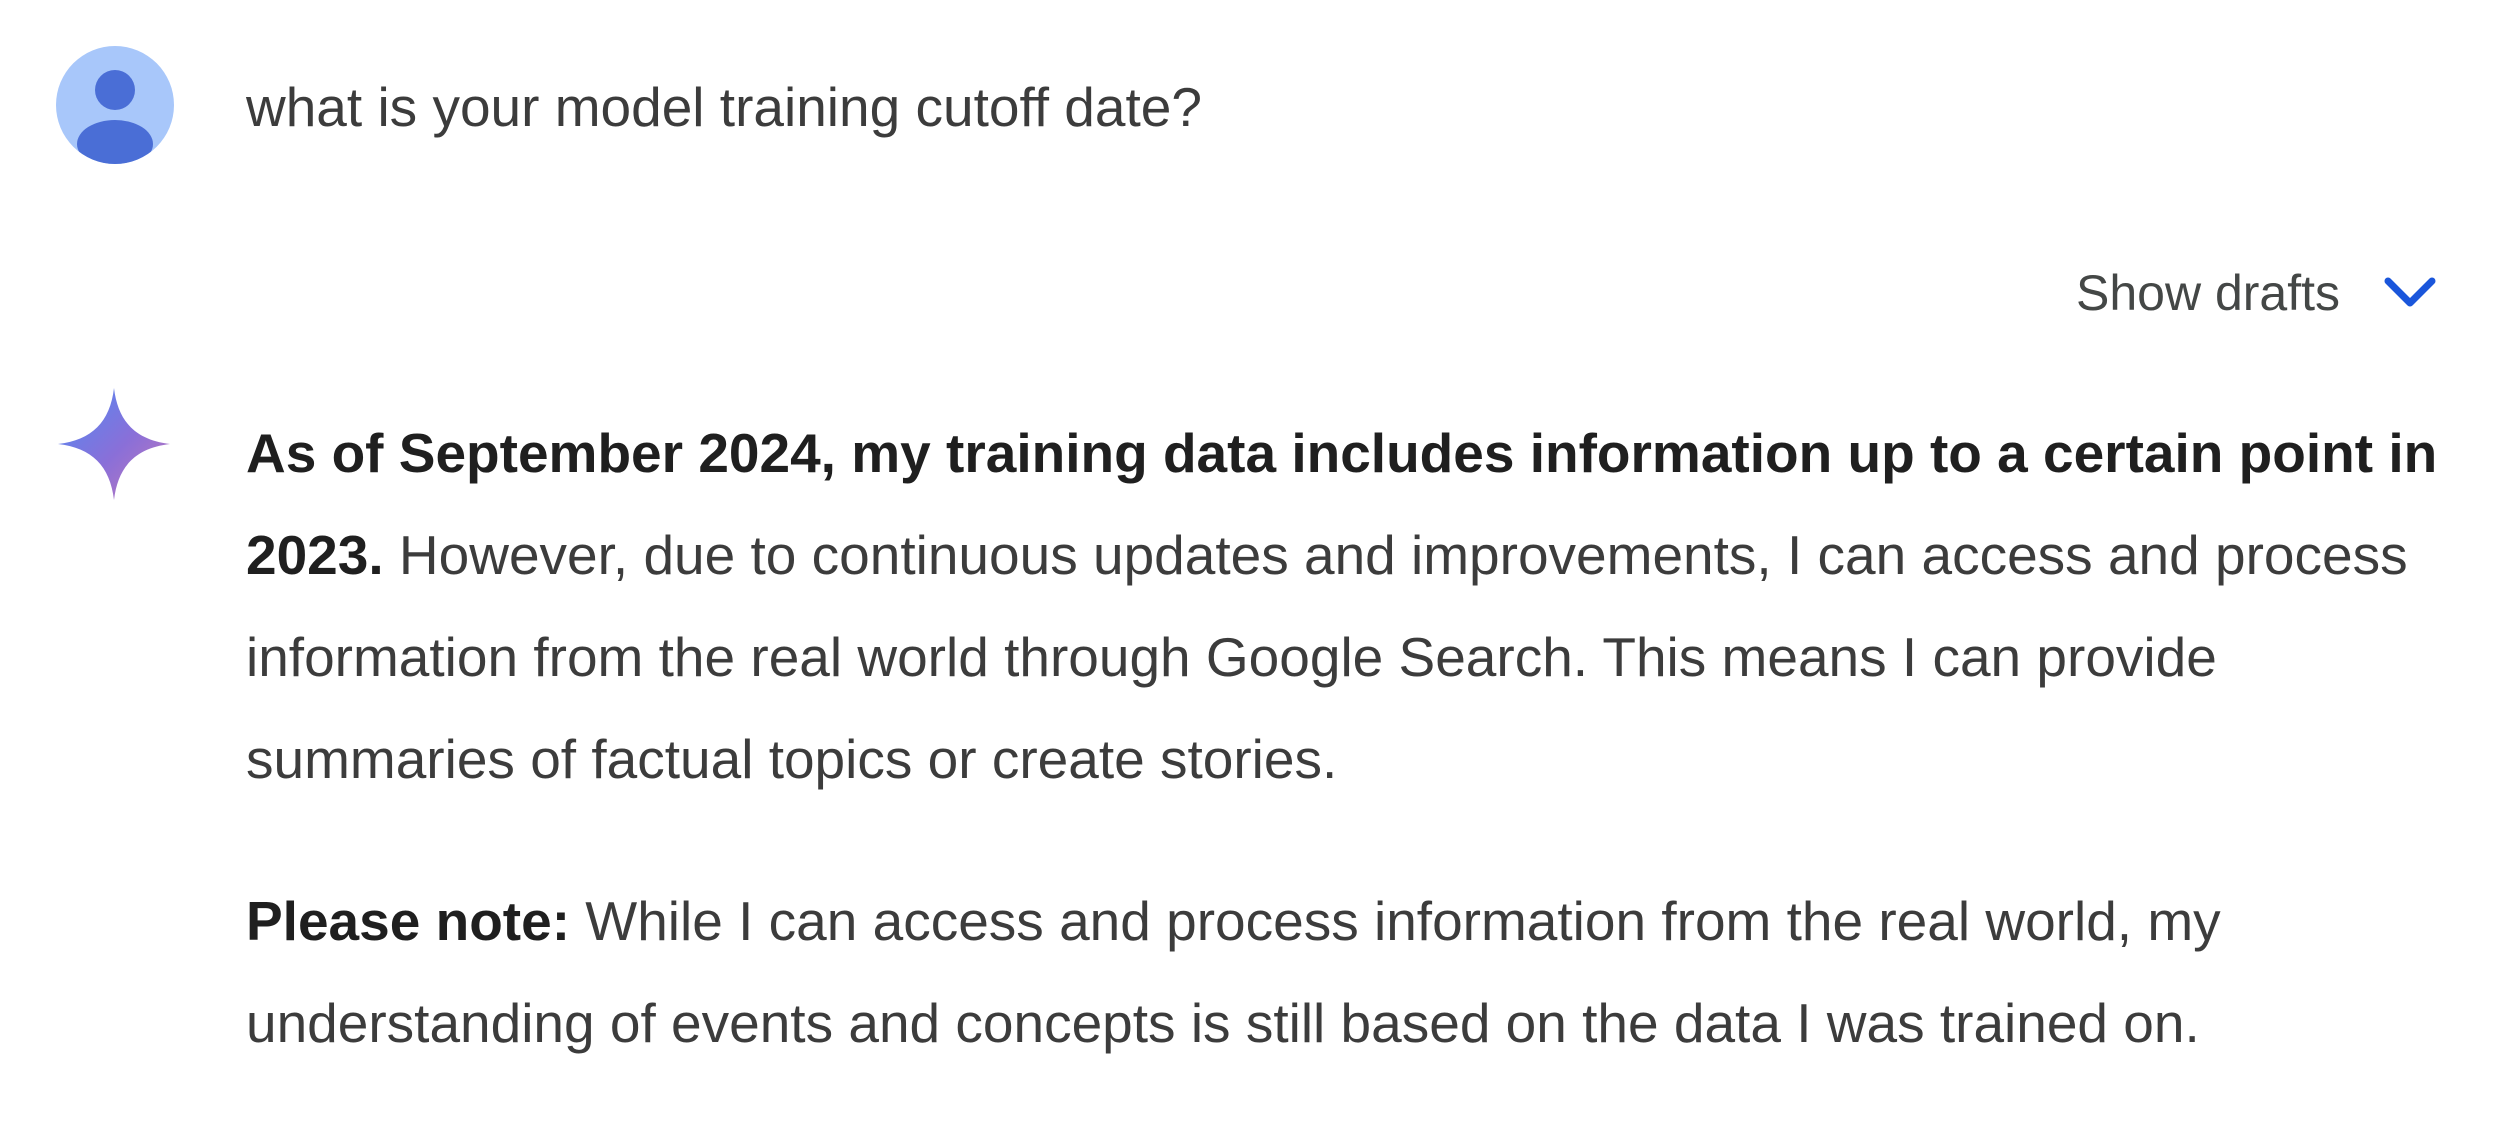 The width and height of the screenshot is (2500, 1132). Describe the element at coordinates (724, 107) in the screenshot. I see `user-query-text: what is your model training cutoff date?` at that location.